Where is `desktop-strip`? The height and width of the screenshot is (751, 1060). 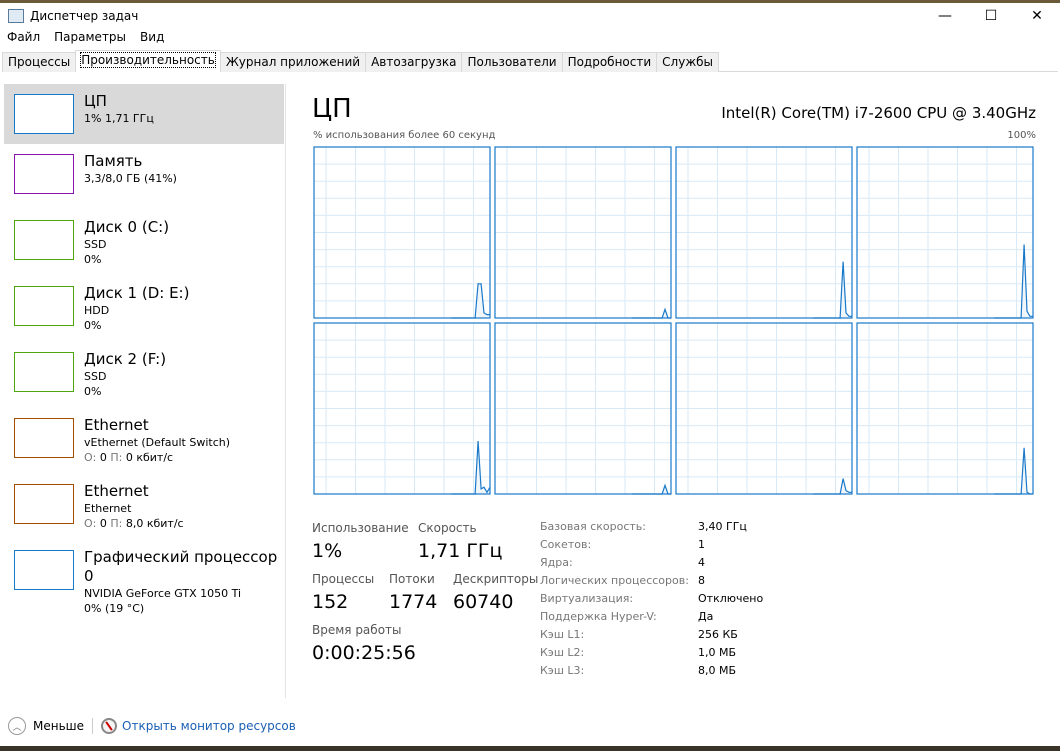 desktop-strip is located at coordinates (530, 748).